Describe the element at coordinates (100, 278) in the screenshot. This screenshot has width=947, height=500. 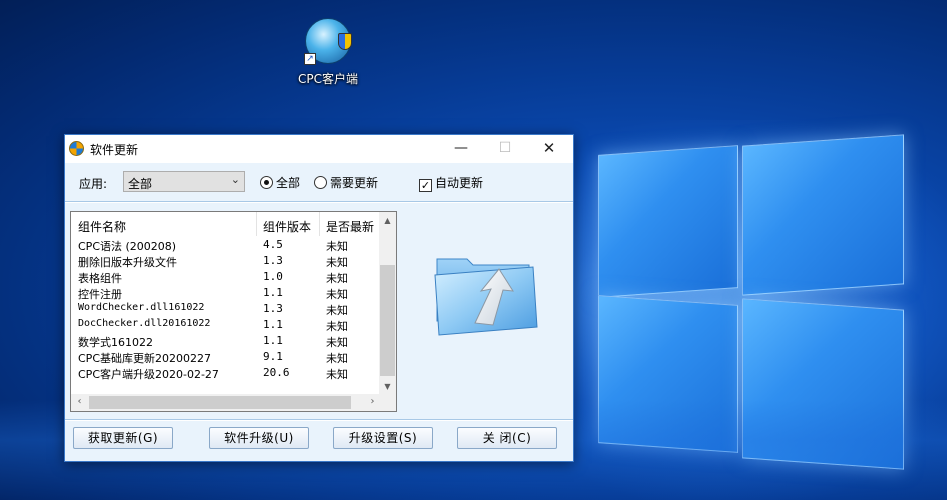
I see `cell-name: 表格组件` at that location.